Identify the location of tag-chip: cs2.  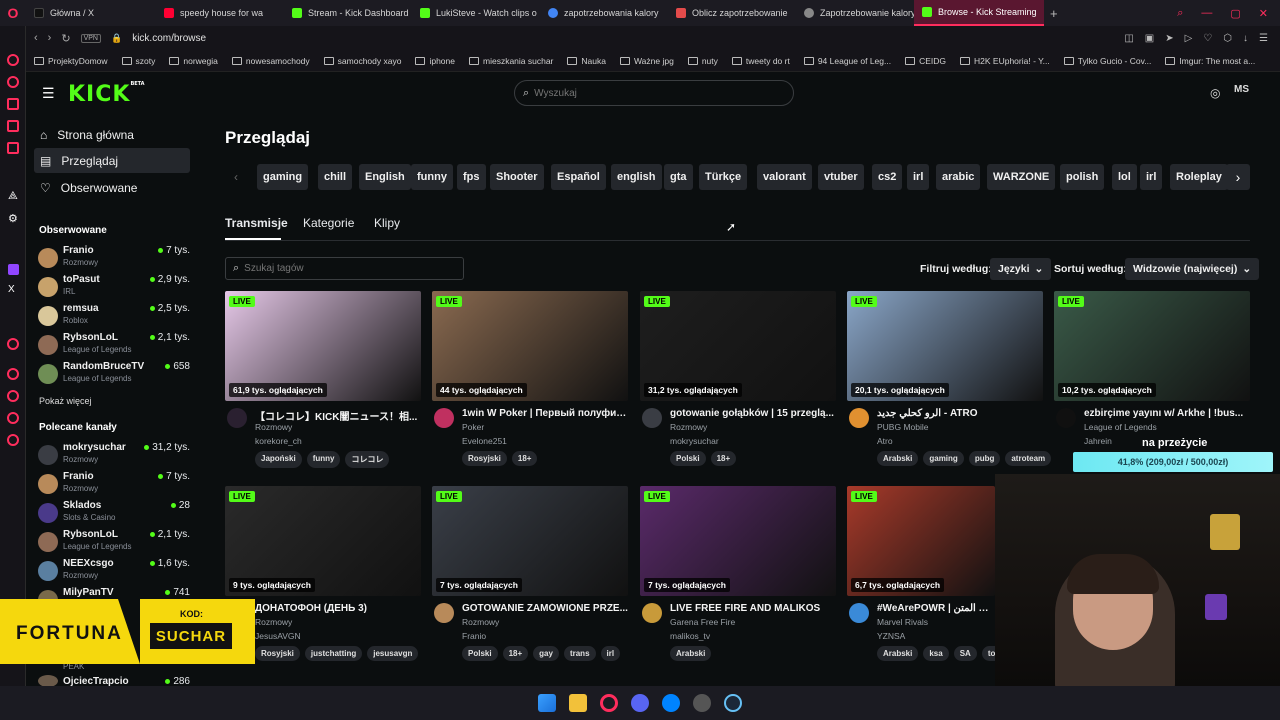
(887, 177).